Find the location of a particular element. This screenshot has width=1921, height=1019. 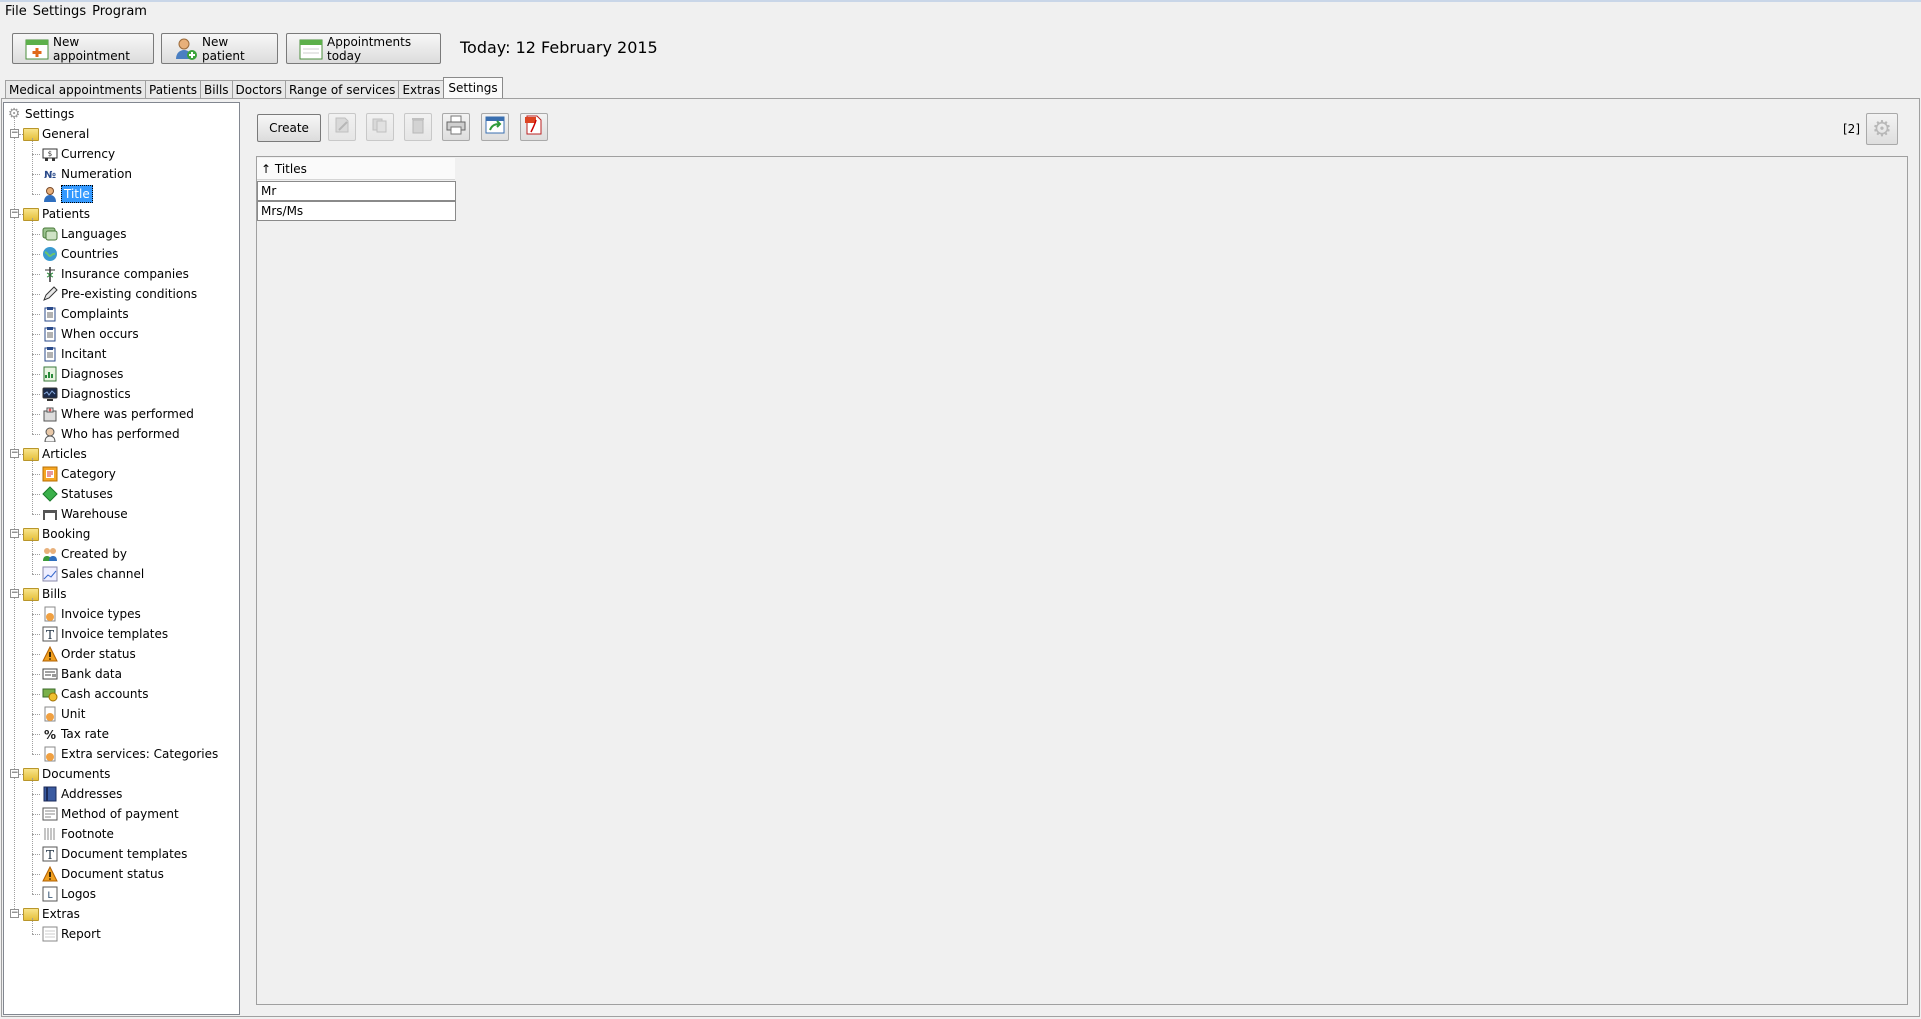

tree-item-invoice-types: Invoice types is located at coordinates (91, 614).